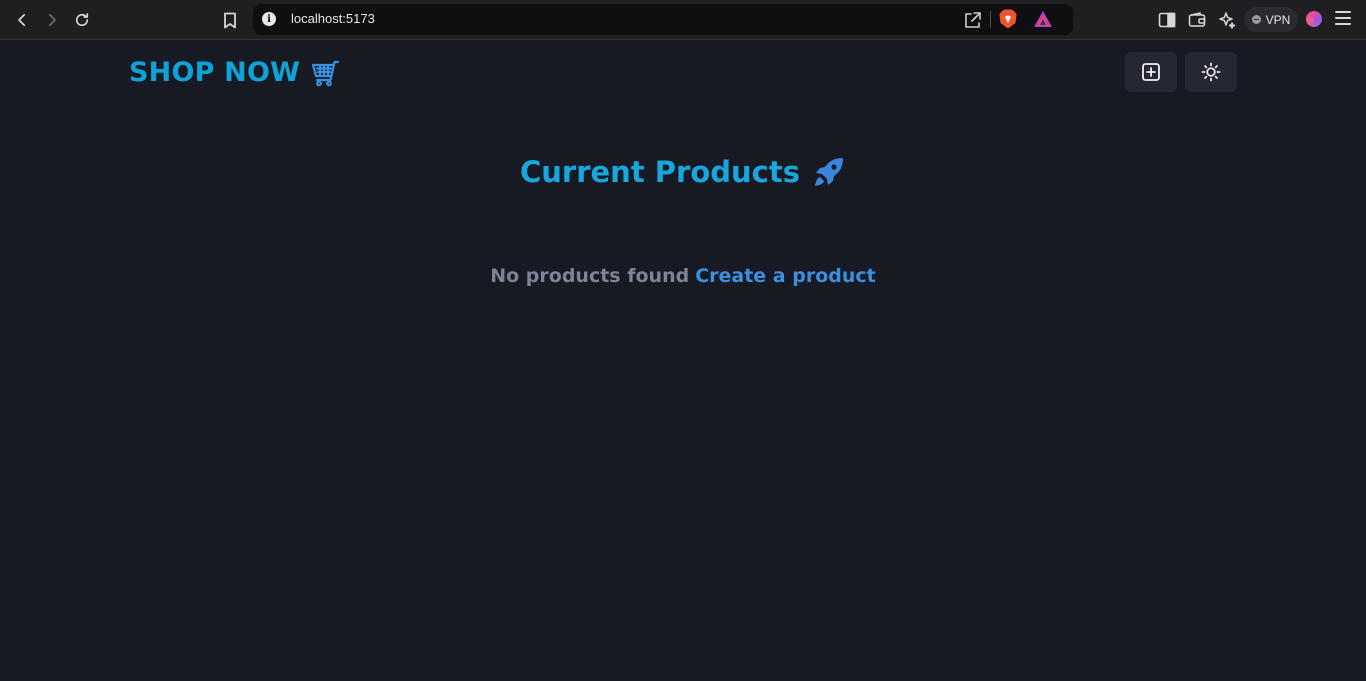 The height and width of the screenshot is (681, 1366). I want to click on theme-toggle-button, so click(1211, 72).